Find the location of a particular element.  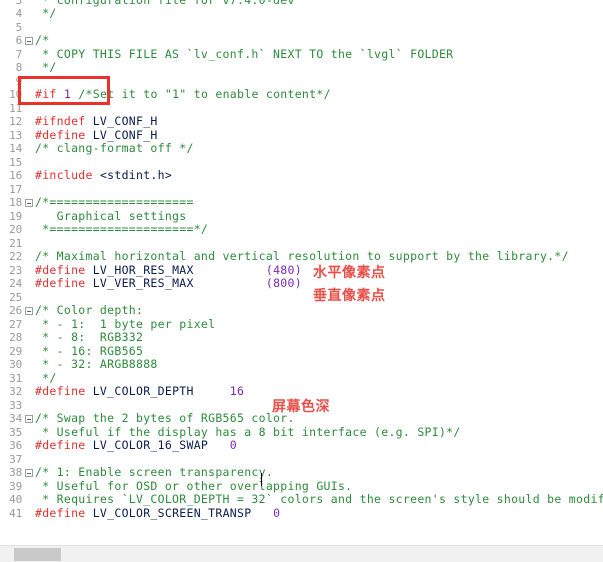

line-number: 32 is located at coordinates (15, 391).